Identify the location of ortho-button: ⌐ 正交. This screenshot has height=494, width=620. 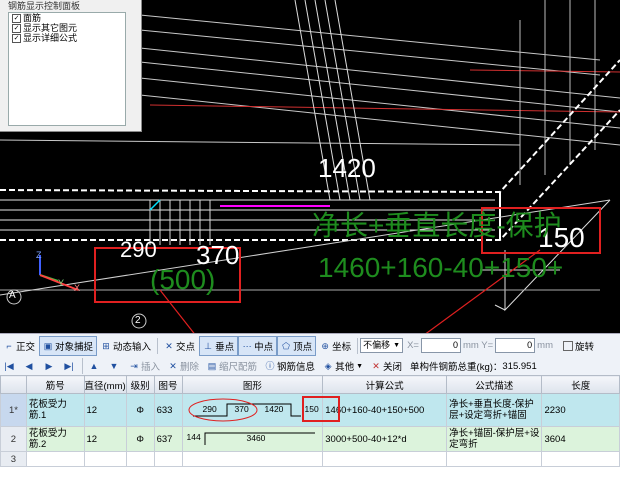
(19, 346).